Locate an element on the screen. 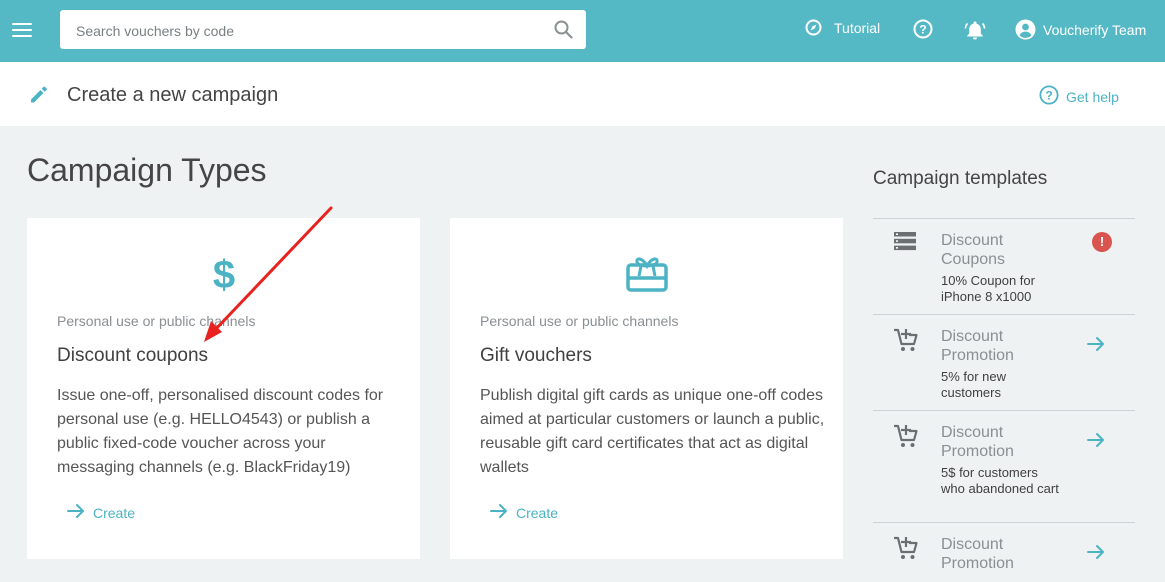  dollar-icon: $ is located at coordinates (223, 274).